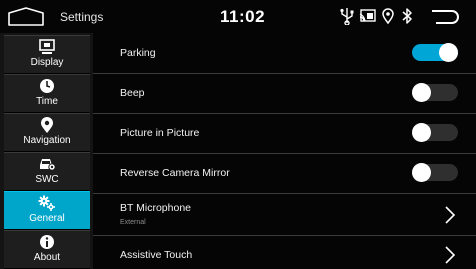 The height and width of the screenshot is (269, 476). Describe the element at coordinates (284, 133) in the screenshot. I see `setting-row-picture-in-picture: Picture in Picture` at that location.